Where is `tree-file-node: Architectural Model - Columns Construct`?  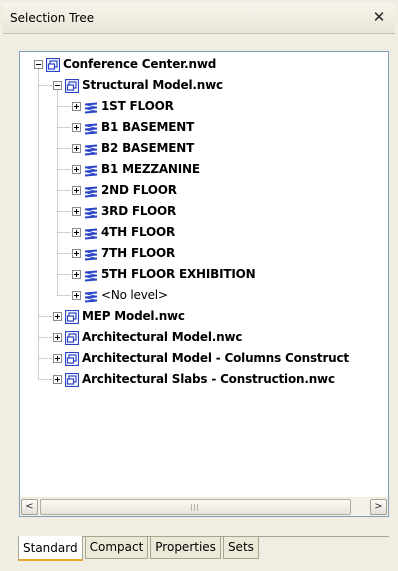 tree-file-node: Architectural Model - Columns Construct is located at coordinates (201, 358).